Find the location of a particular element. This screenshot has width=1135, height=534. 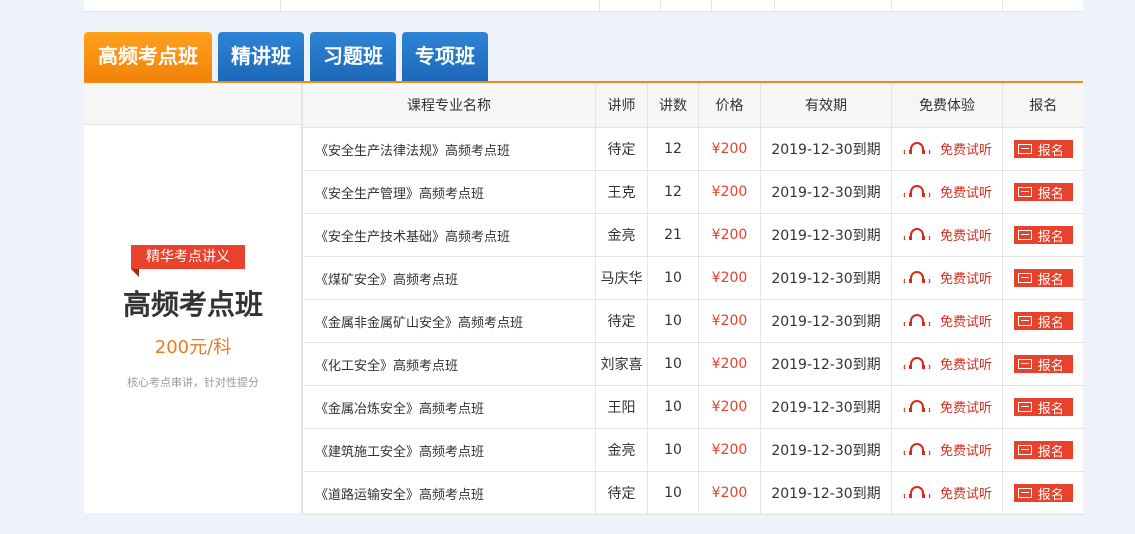

course-name: 《安全生产技术基础》高频考点班 is located at coordinates (449, 235).